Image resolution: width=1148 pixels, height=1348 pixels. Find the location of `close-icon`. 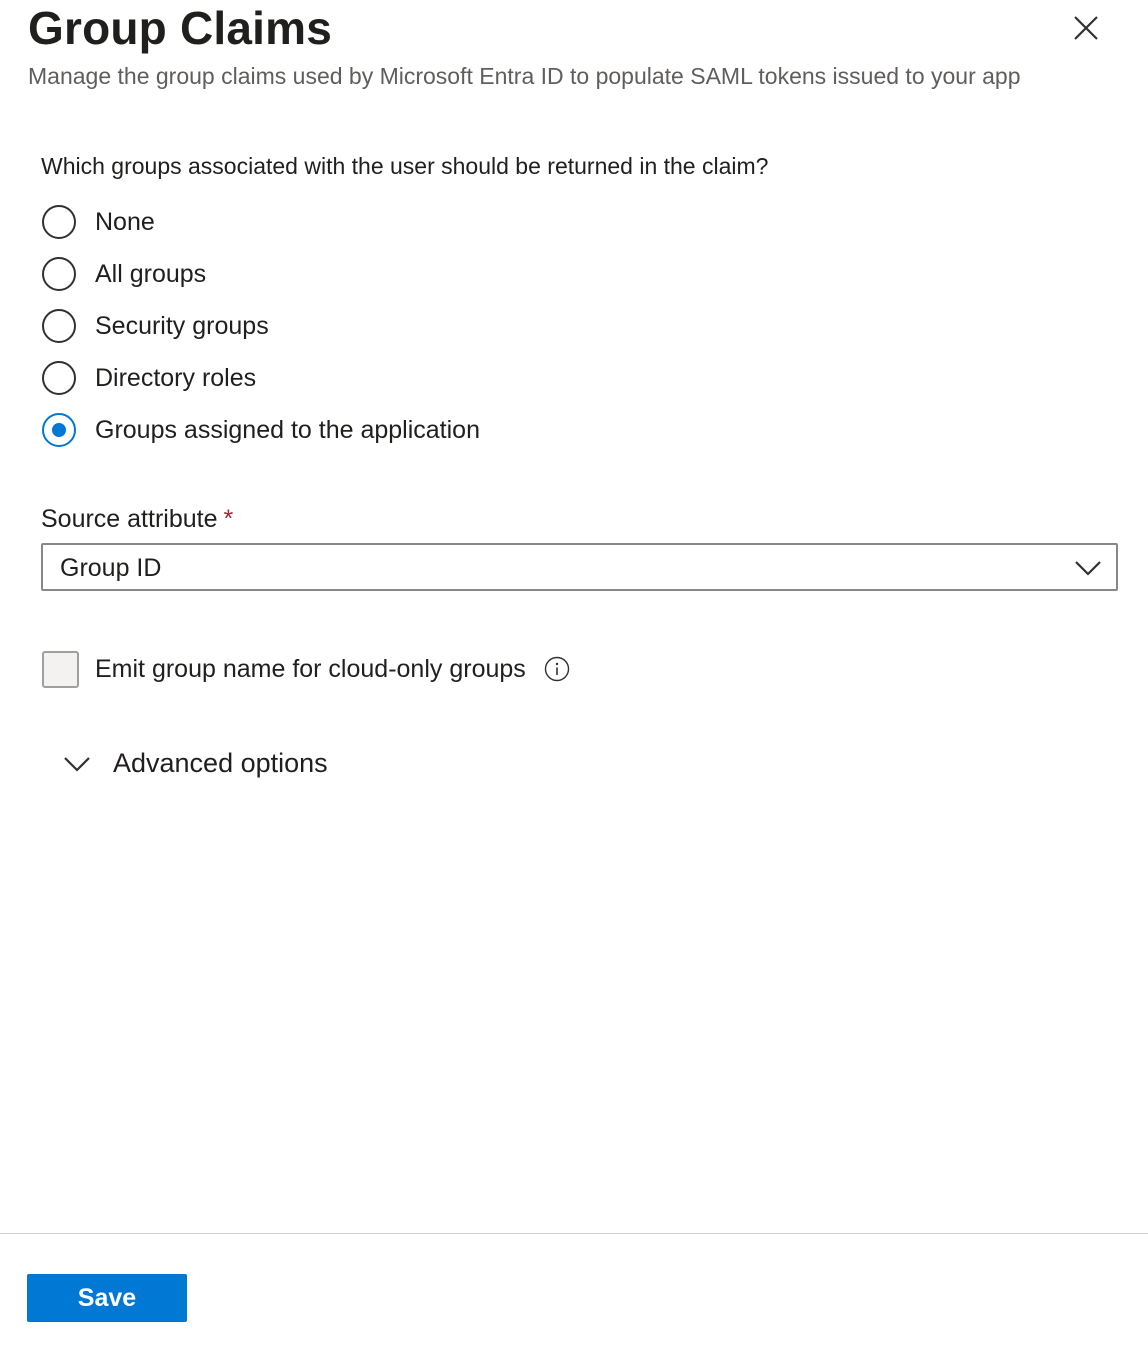

close-icon is located at coordinates (1086, 28).